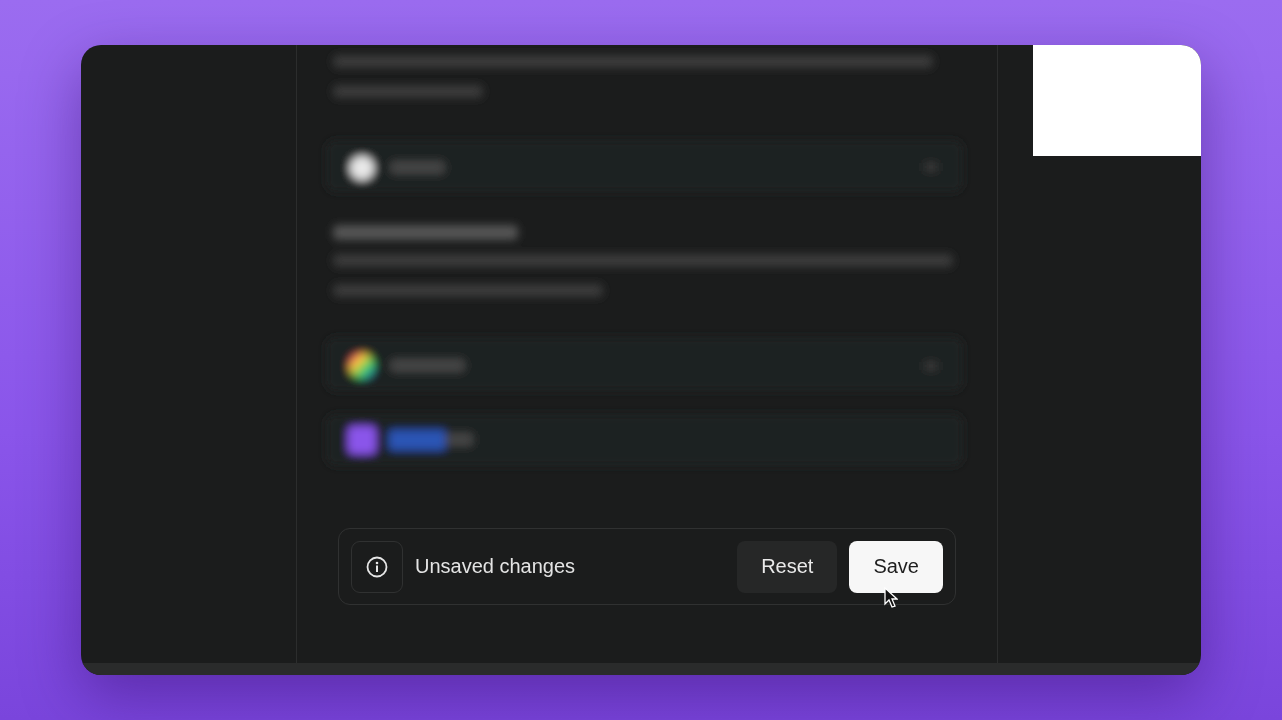  I want to click on mouse-cursor-icon, so click(891, 598).